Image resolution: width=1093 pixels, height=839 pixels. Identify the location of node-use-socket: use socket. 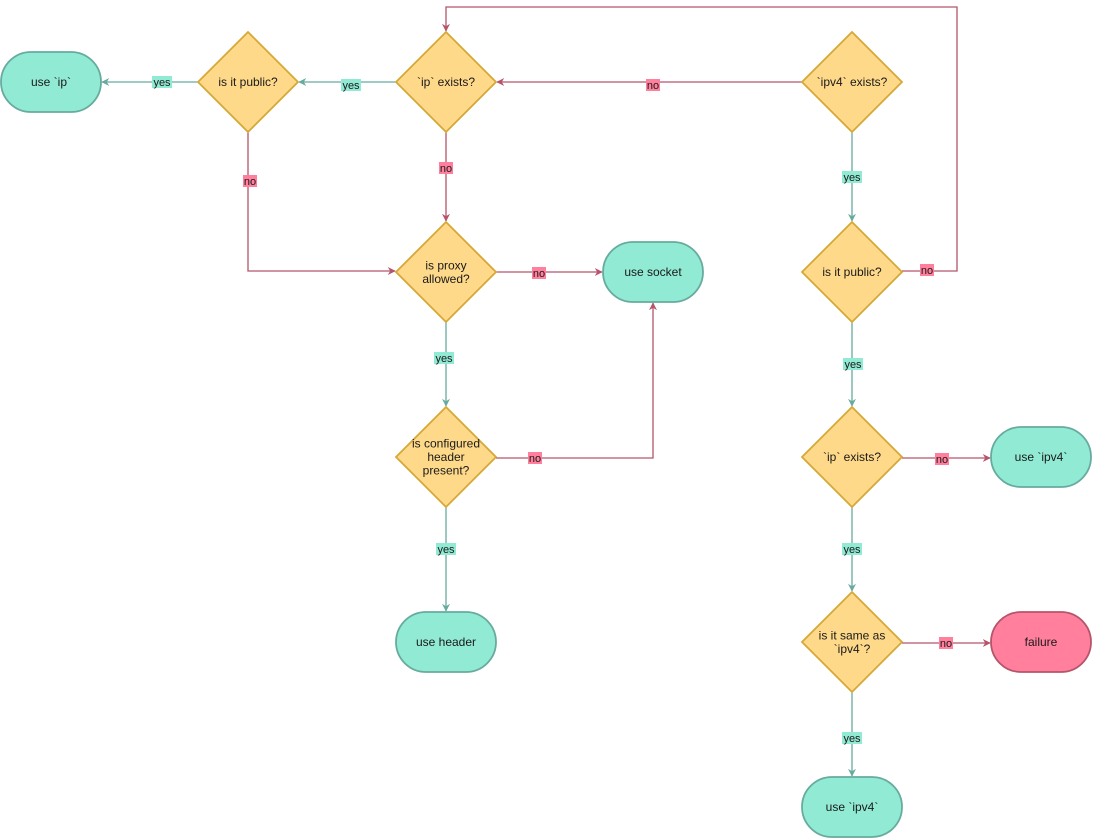
(653, 272).